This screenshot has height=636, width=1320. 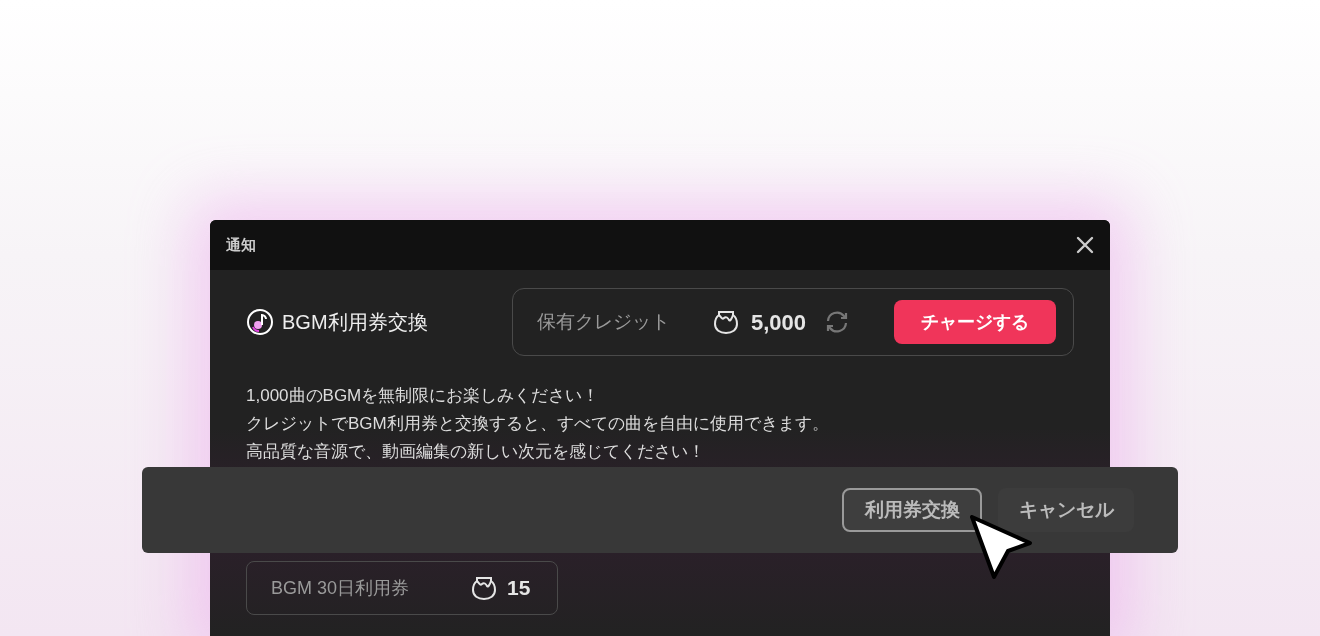 I want to click on ticket-name: BGM 30日利用券, so click(x=341, y=588).